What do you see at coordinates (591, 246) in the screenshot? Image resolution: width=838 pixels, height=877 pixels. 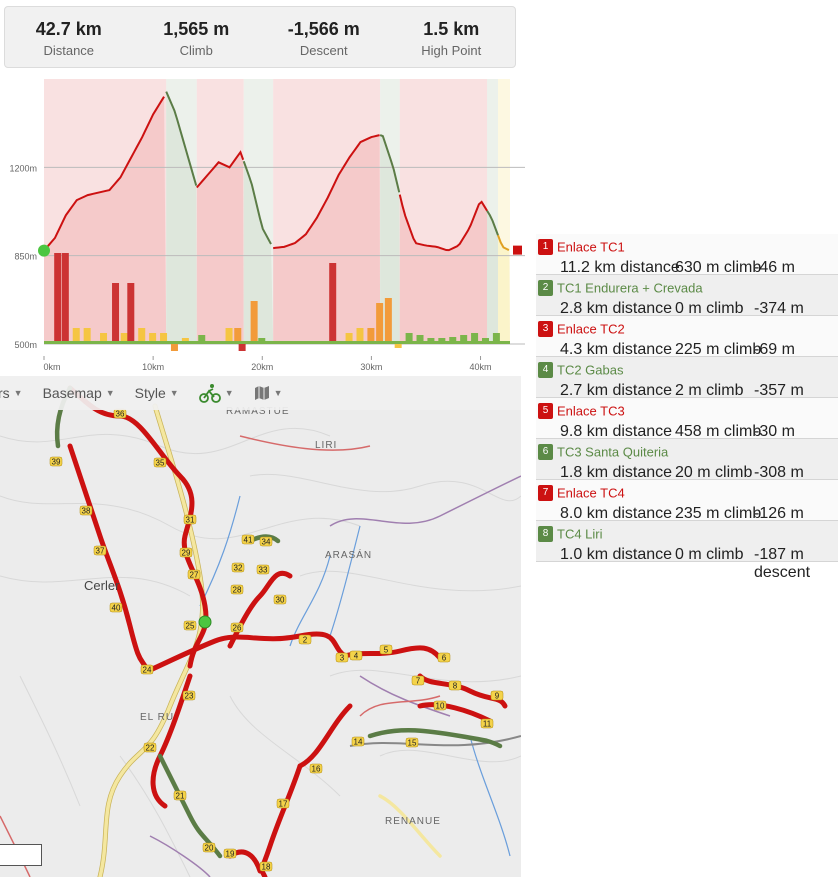 I see `segment-name: Enlace TC1` at bounding box center [591, 246].